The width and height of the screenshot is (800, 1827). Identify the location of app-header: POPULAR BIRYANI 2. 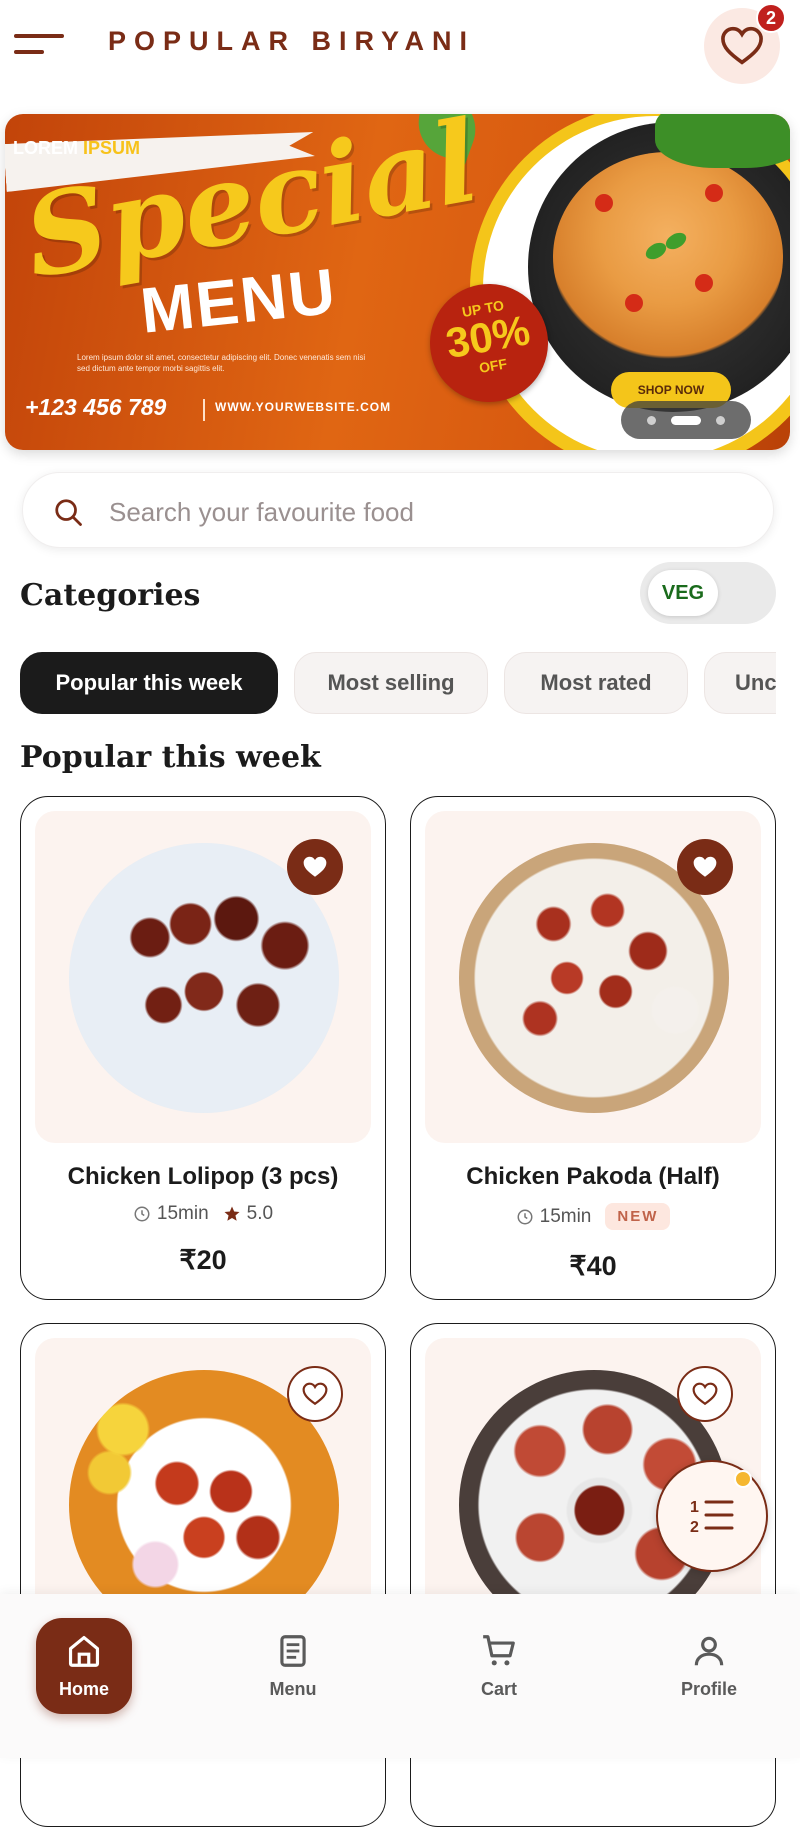
(400, 45).